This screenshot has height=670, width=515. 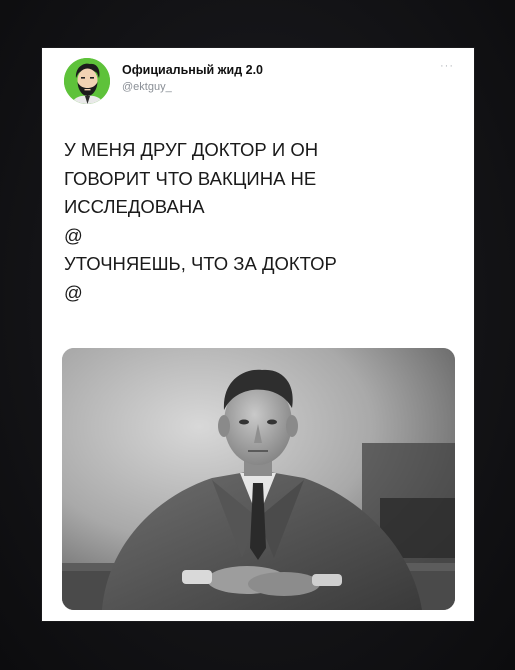 What do you see at coordinates (190, 178) in the screenshot?
I see `tweet-line: ГОВОРИТ ЧТО ВАКЦИНА НЕ` at bounding box center [190, 178].